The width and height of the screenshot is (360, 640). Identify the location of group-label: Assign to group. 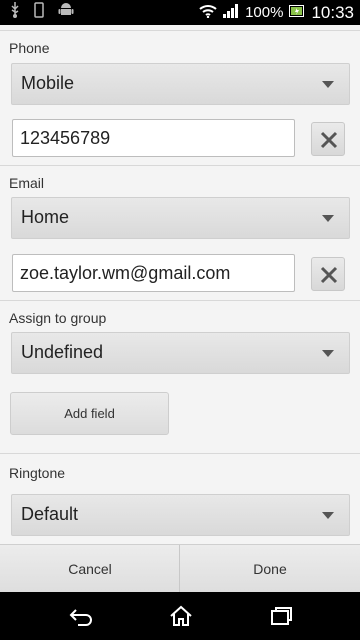
(58, 318).